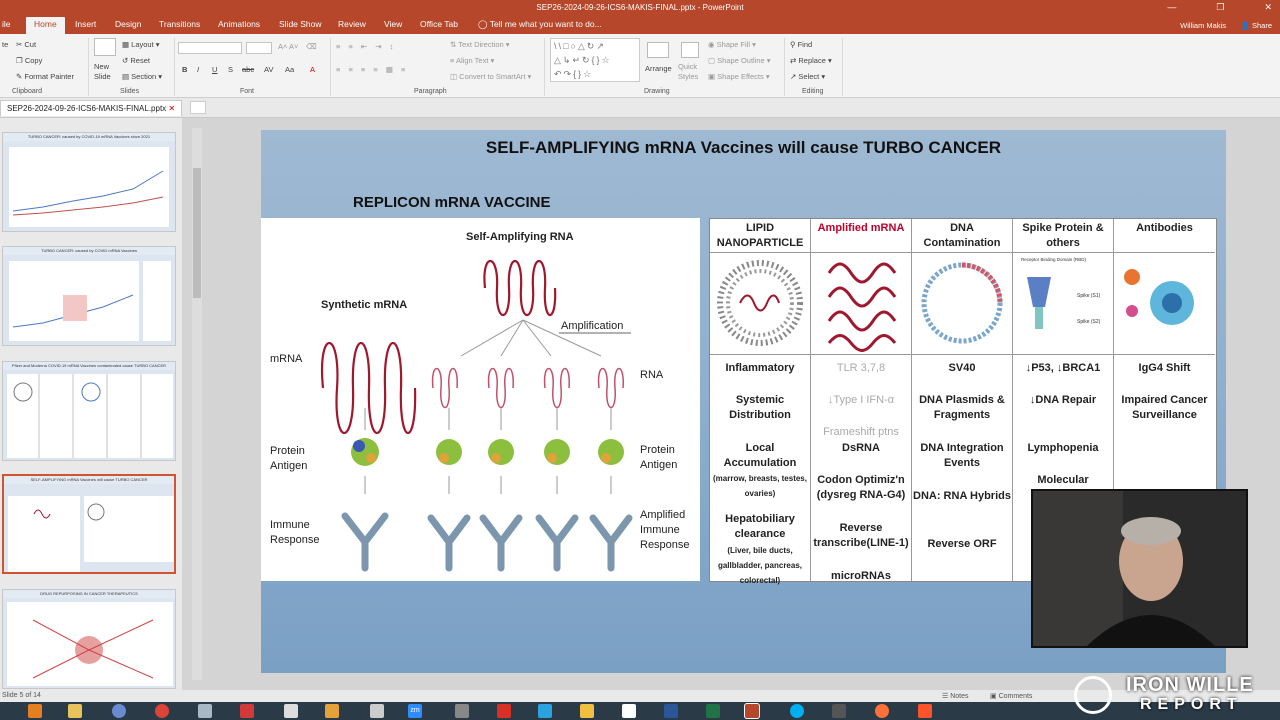 The height and width of the screenshot is (720, 1280). I want to click on document-icon, so click(205, 711).